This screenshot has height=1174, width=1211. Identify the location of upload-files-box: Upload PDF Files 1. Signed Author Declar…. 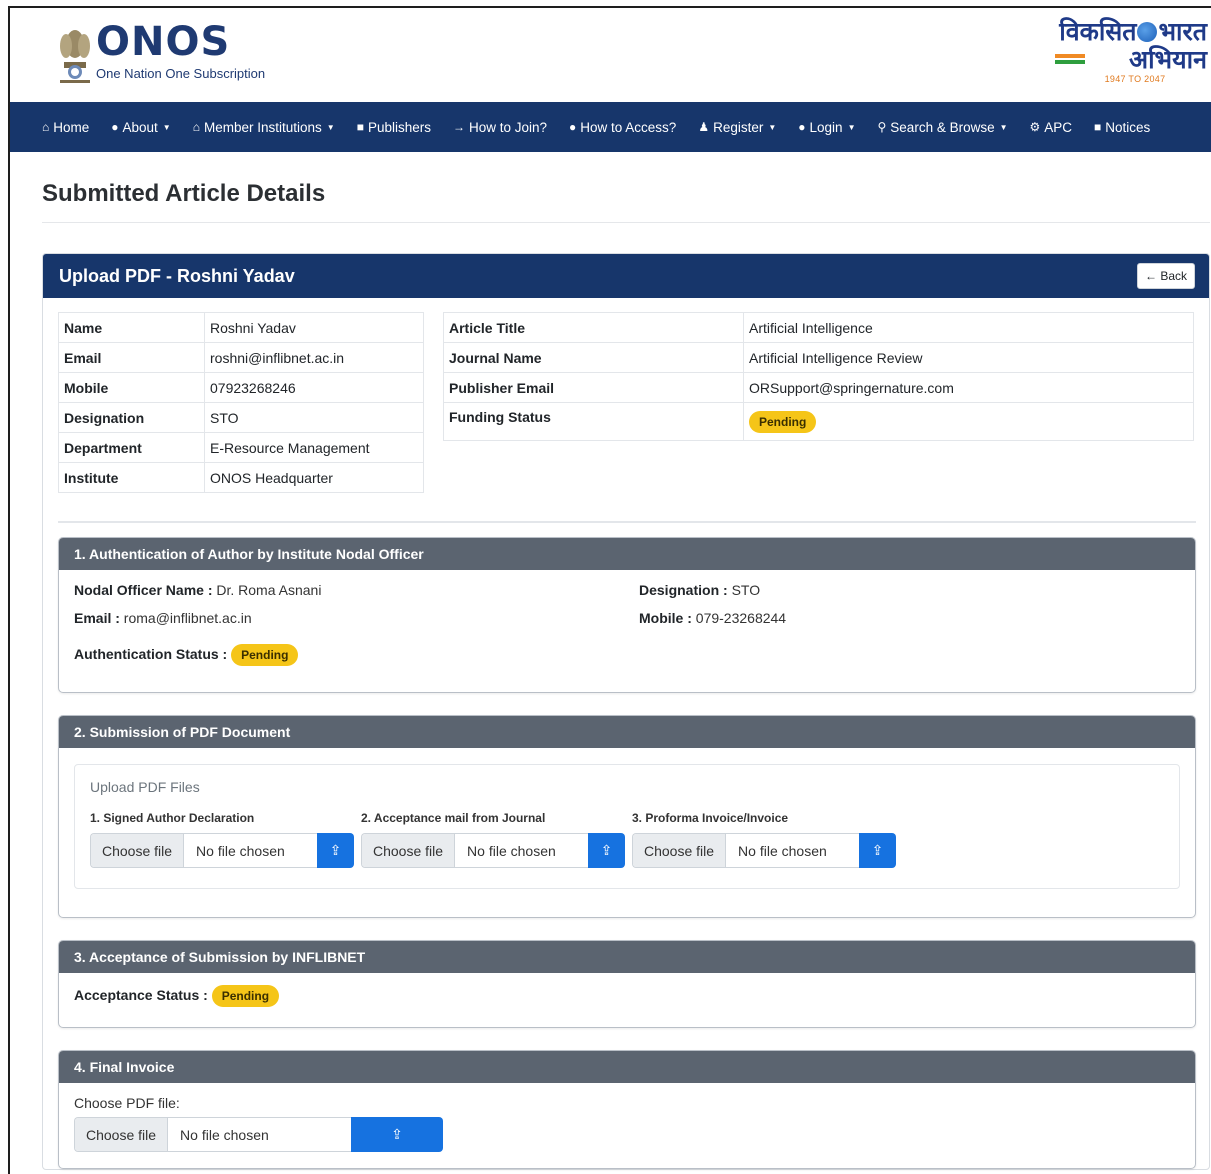
(627, 826).